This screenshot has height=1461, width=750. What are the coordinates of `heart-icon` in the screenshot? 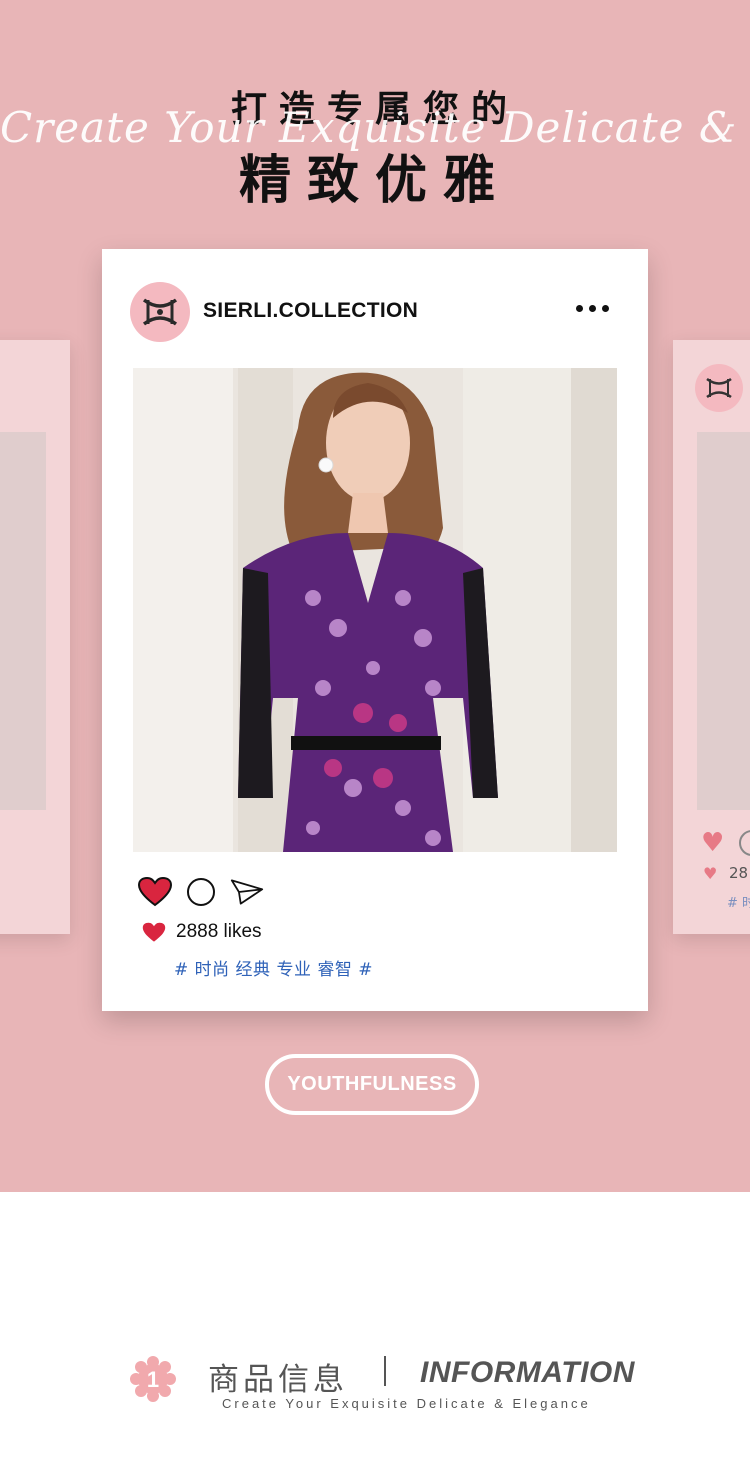 It's located at (155, 892).